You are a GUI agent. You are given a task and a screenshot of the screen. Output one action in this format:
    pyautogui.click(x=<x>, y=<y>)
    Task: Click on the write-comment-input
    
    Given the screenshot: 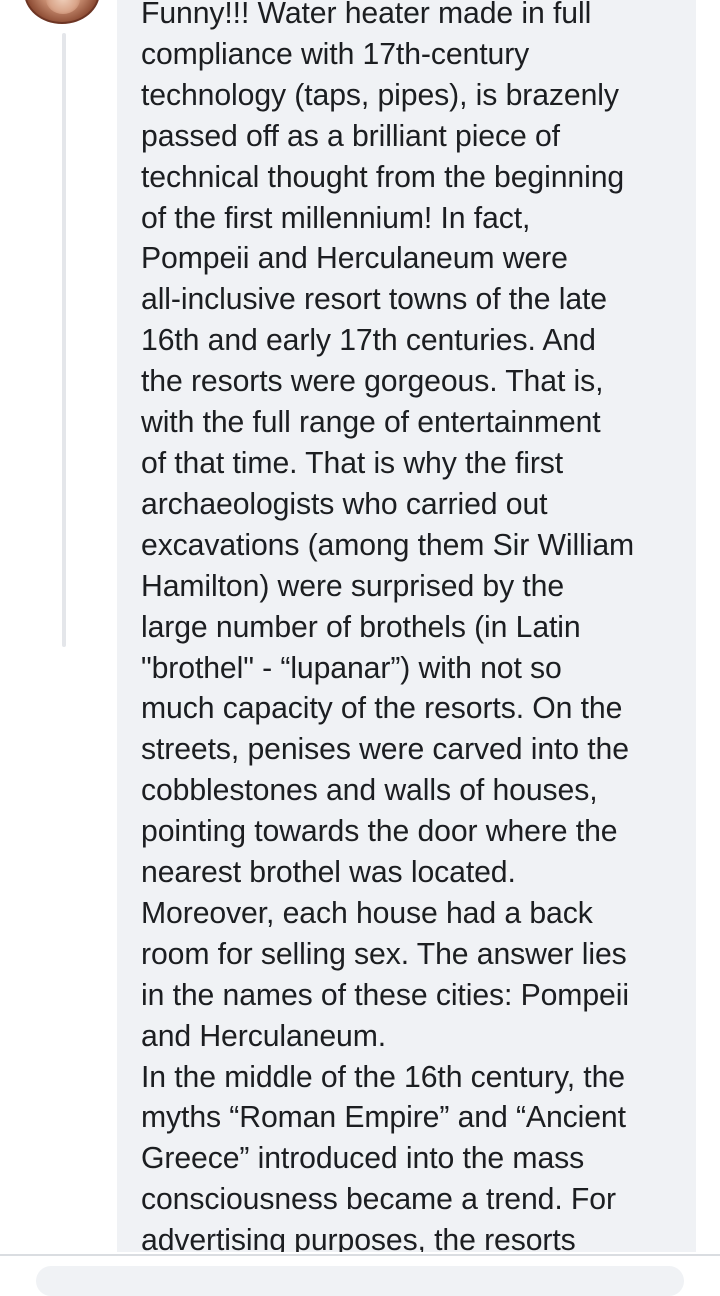 What is the action you would take?
    pyautogui.click(x=360, y=1281)
    